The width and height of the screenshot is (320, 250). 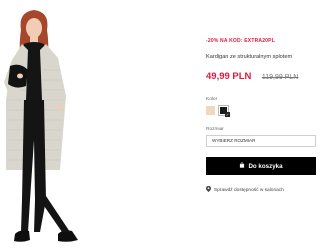 What do you see at coordinates (249, 190) in the screenshot?
I see `store-availability-label: Sprawdź dostępność w salonach` at bounding box center [249, 190].